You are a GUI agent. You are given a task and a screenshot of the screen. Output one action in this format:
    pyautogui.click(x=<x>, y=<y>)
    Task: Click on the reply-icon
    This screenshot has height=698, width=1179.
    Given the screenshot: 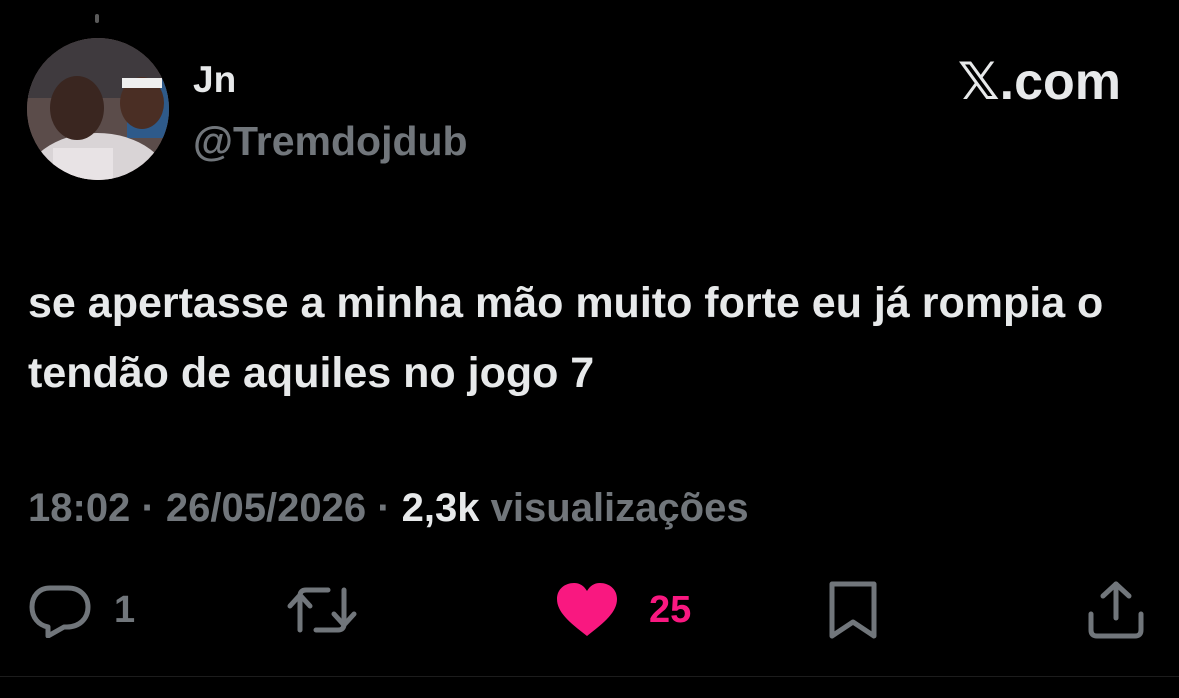 What is the action you would take?
    pyautogui.click(x=60, y=611)
    